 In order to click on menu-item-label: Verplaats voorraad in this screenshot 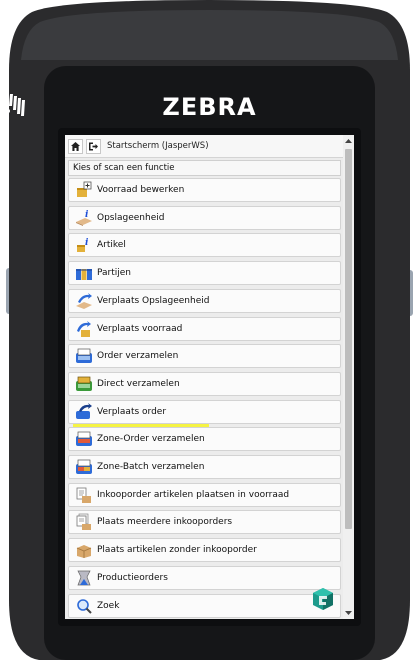, I will do `click(140, 328)`.